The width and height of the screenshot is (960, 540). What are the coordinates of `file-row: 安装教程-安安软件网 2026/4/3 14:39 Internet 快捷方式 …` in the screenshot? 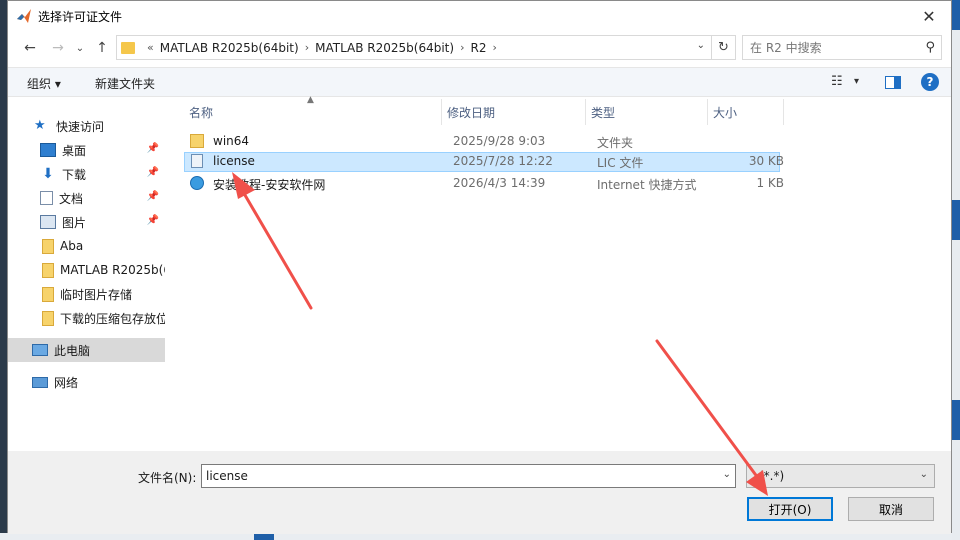 It's located at (484, 184).